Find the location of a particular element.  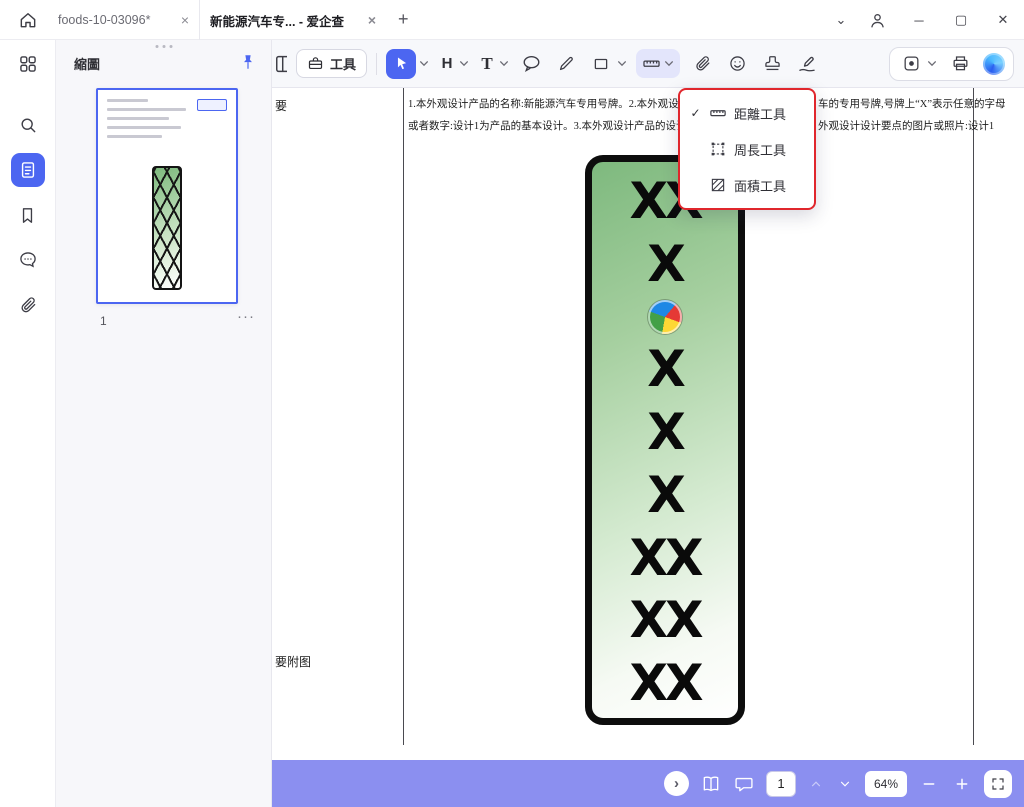

header-tool-group: H is located at coordinates (453, 63).